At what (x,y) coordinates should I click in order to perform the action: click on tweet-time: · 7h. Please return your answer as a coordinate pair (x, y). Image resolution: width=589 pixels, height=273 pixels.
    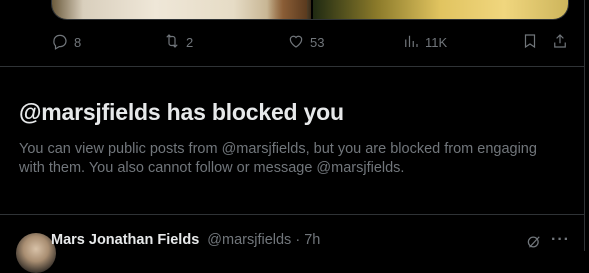
    Looking at the image, I should click on (307, 240).